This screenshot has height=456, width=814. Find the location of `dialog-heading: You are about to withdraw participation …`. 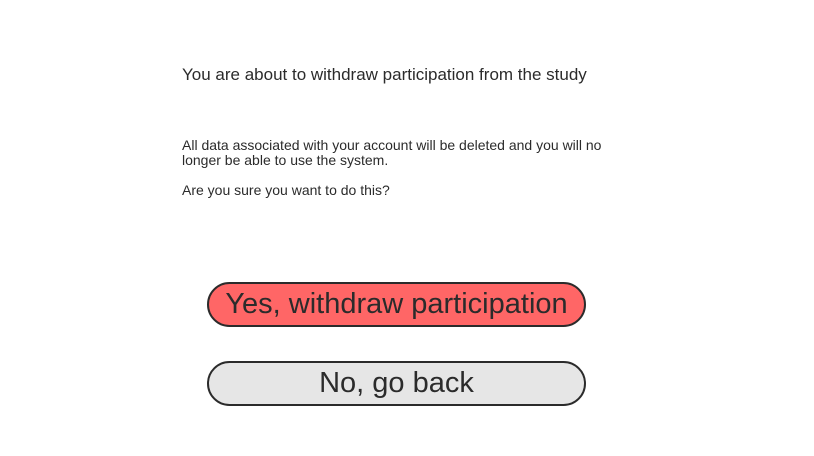

dialog-heading: You are about to withdraw participation … is located at coordinates (384, 74).